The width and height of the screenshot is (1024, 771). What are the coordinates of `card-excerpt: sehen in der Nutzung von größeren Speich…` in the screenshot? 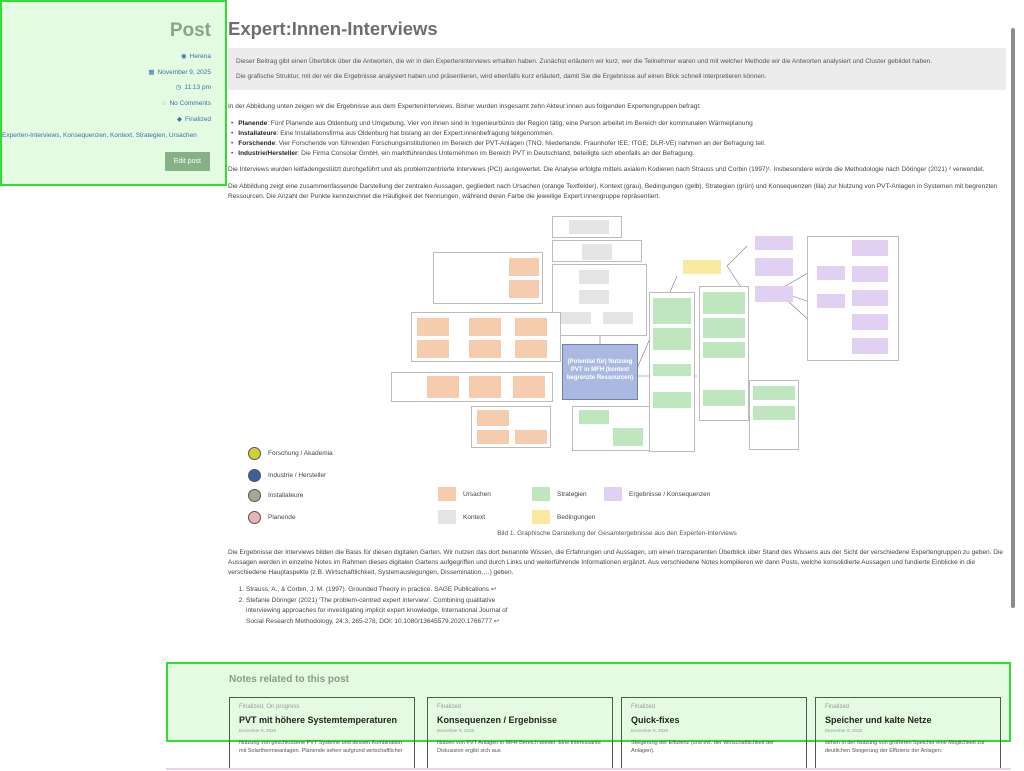 It's located at (905, 747).